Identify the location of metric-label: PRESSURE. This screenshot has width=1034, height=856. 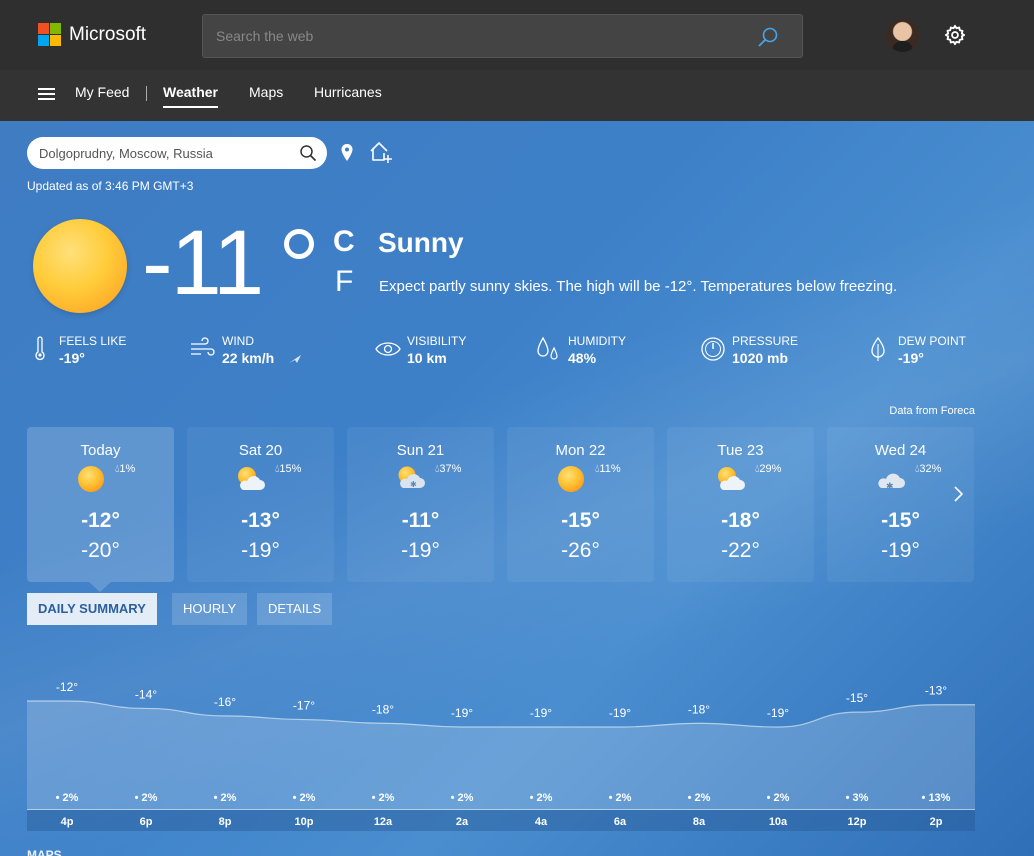
(765, 341).